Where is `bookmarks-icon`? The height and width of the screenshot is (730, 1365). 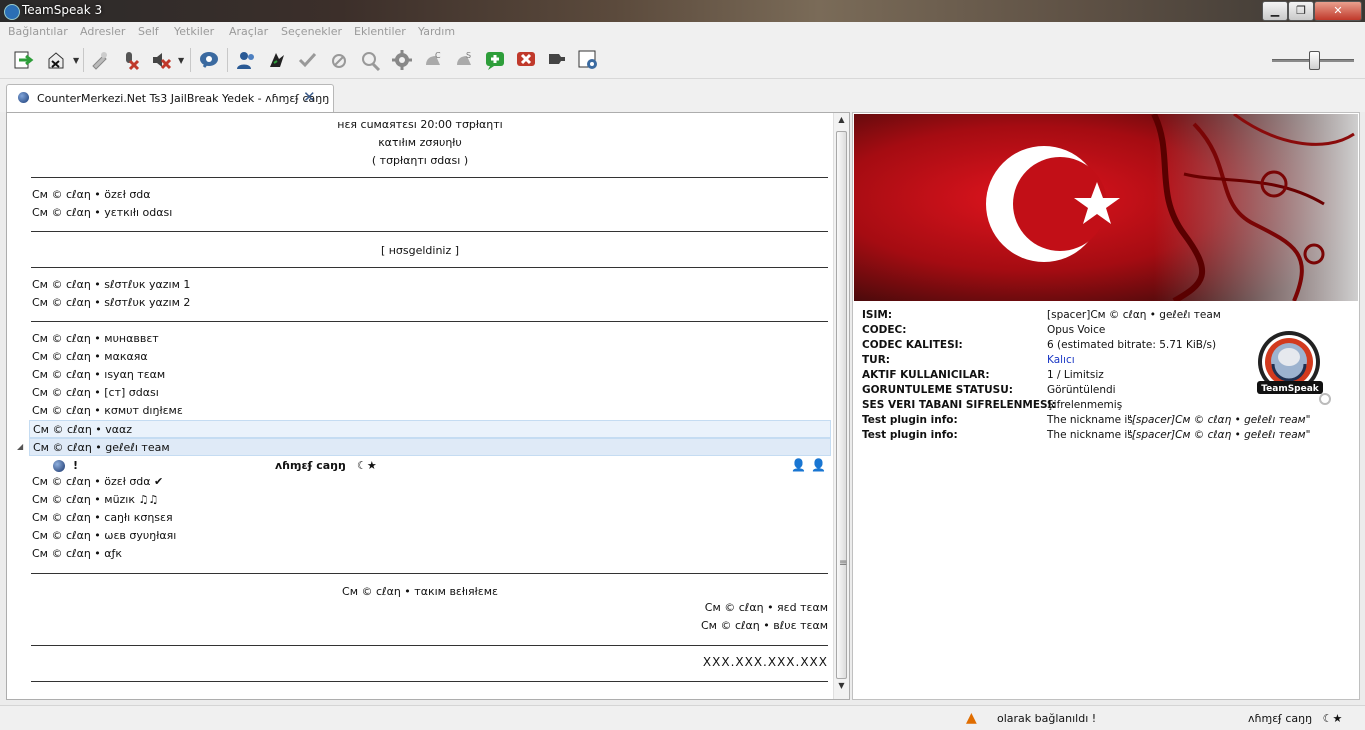 bookmarks-icon is located at coordinates (277, 60).